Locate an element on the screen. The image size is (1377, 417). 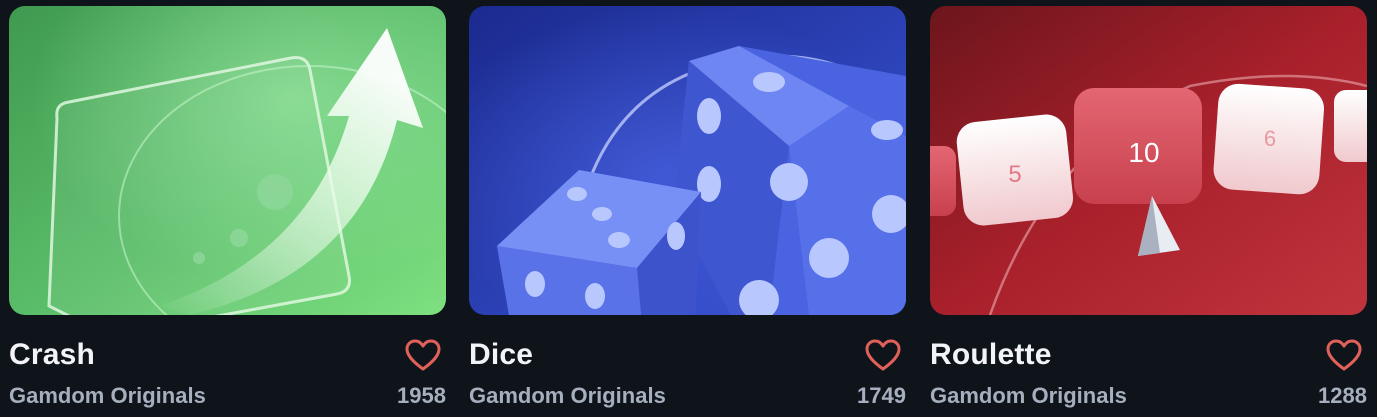
game-title: Roulette is located at coordinates (991, 355).